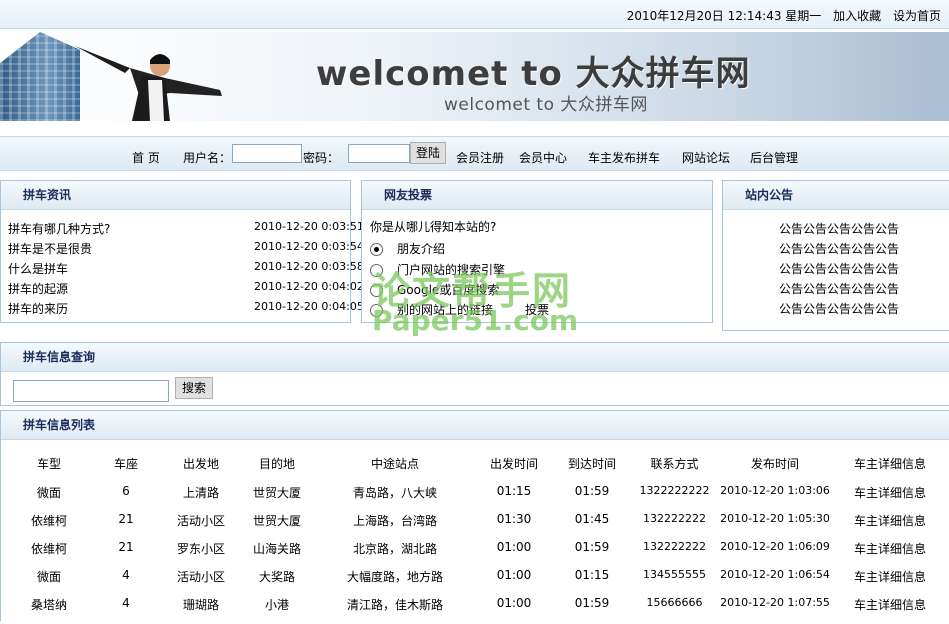 This screenshot has width=949, height=624. What do you see at coordinates (475, 357) in the screenshot?
I see `search-panel-title: 拼车信息查询` at bounding box center [475, 357].